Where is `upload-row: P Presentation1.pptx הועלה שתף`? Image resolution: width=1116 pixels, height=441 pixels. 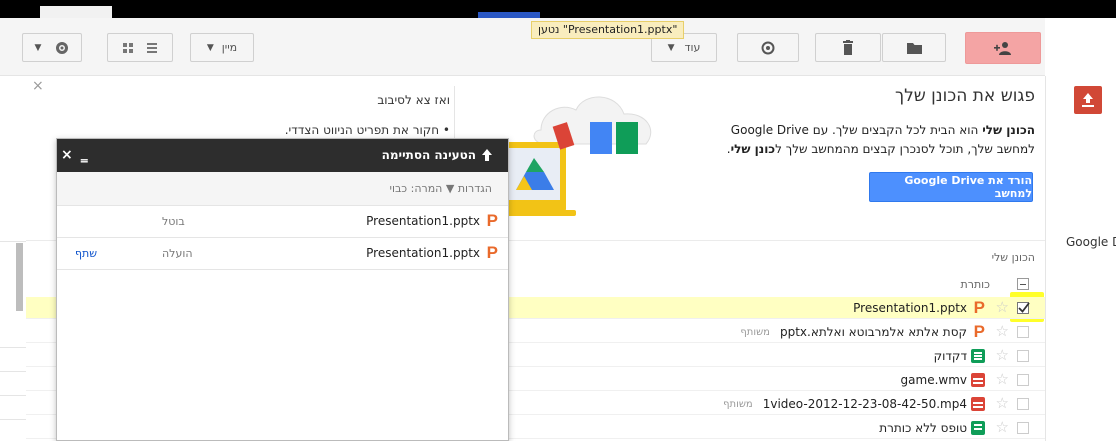 upload-row: P Presentation1.pptx הועלה שתף is located at coordinates (282, 254).